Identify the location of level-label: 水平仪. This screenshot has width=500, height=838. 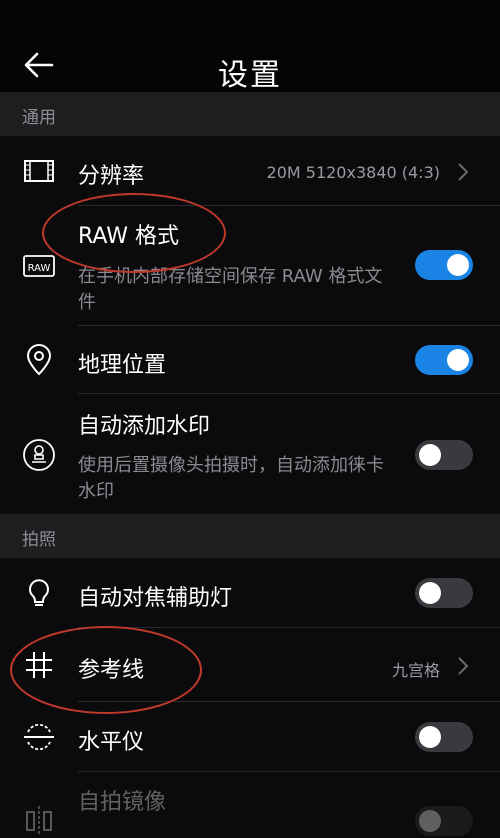
(111, 742).